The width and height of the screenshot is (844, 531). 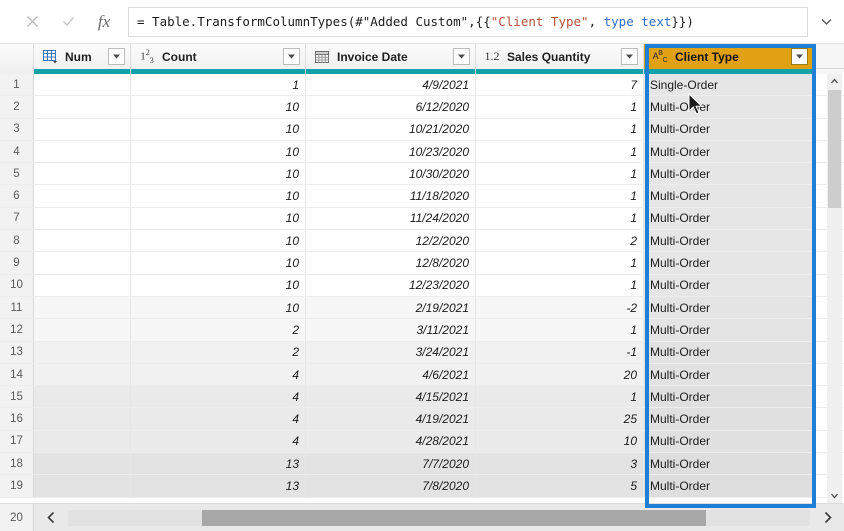 What do you see at coordinates (454, 517) in the screenshot?
I see `horizontal-scrollbar-thumb` at bounding box center [454, 517].